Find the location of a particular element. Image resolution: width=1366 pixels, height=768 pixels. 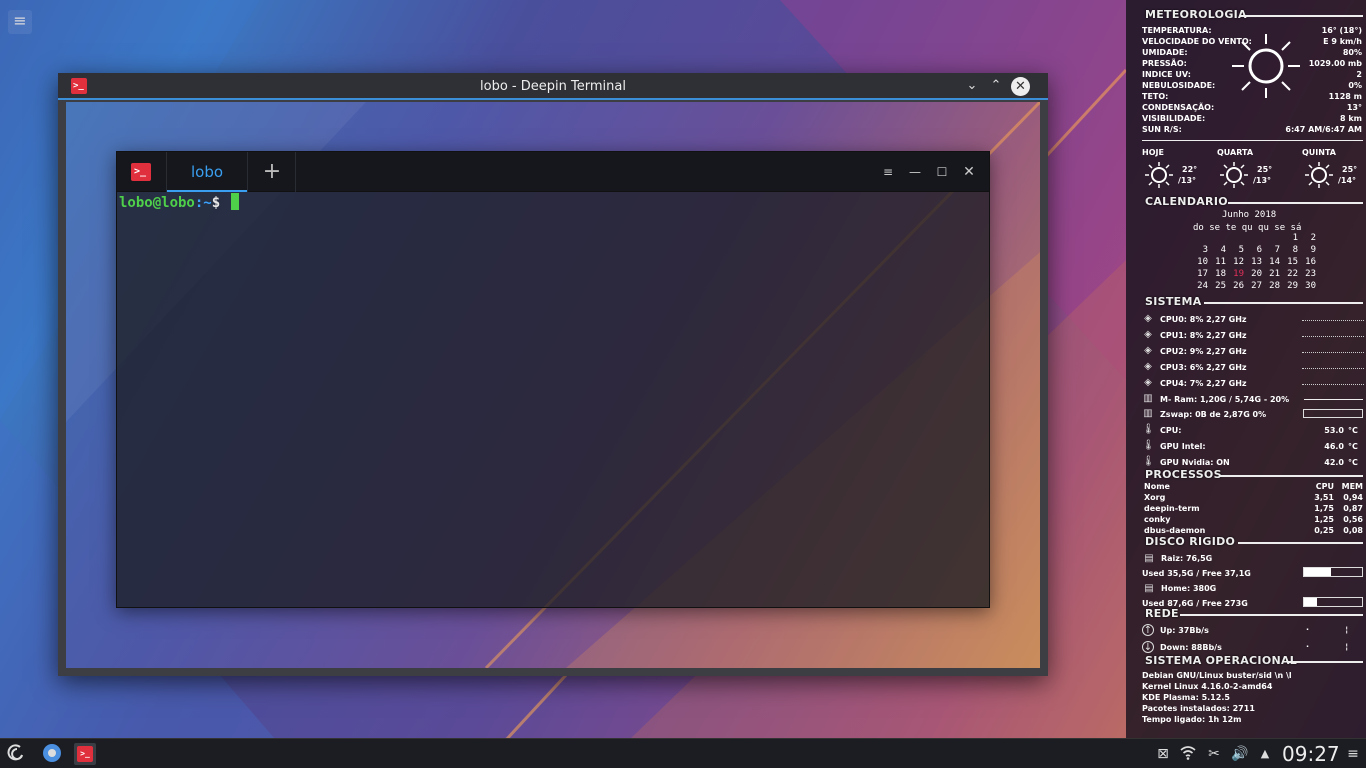

calendar-day: 6 is located at coordinates (1259, 250).